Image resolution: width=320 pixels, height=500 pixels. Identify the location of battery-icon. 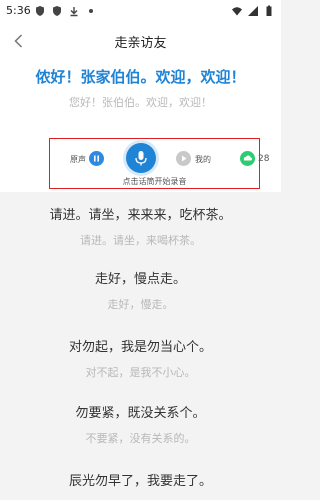
(269, 10).